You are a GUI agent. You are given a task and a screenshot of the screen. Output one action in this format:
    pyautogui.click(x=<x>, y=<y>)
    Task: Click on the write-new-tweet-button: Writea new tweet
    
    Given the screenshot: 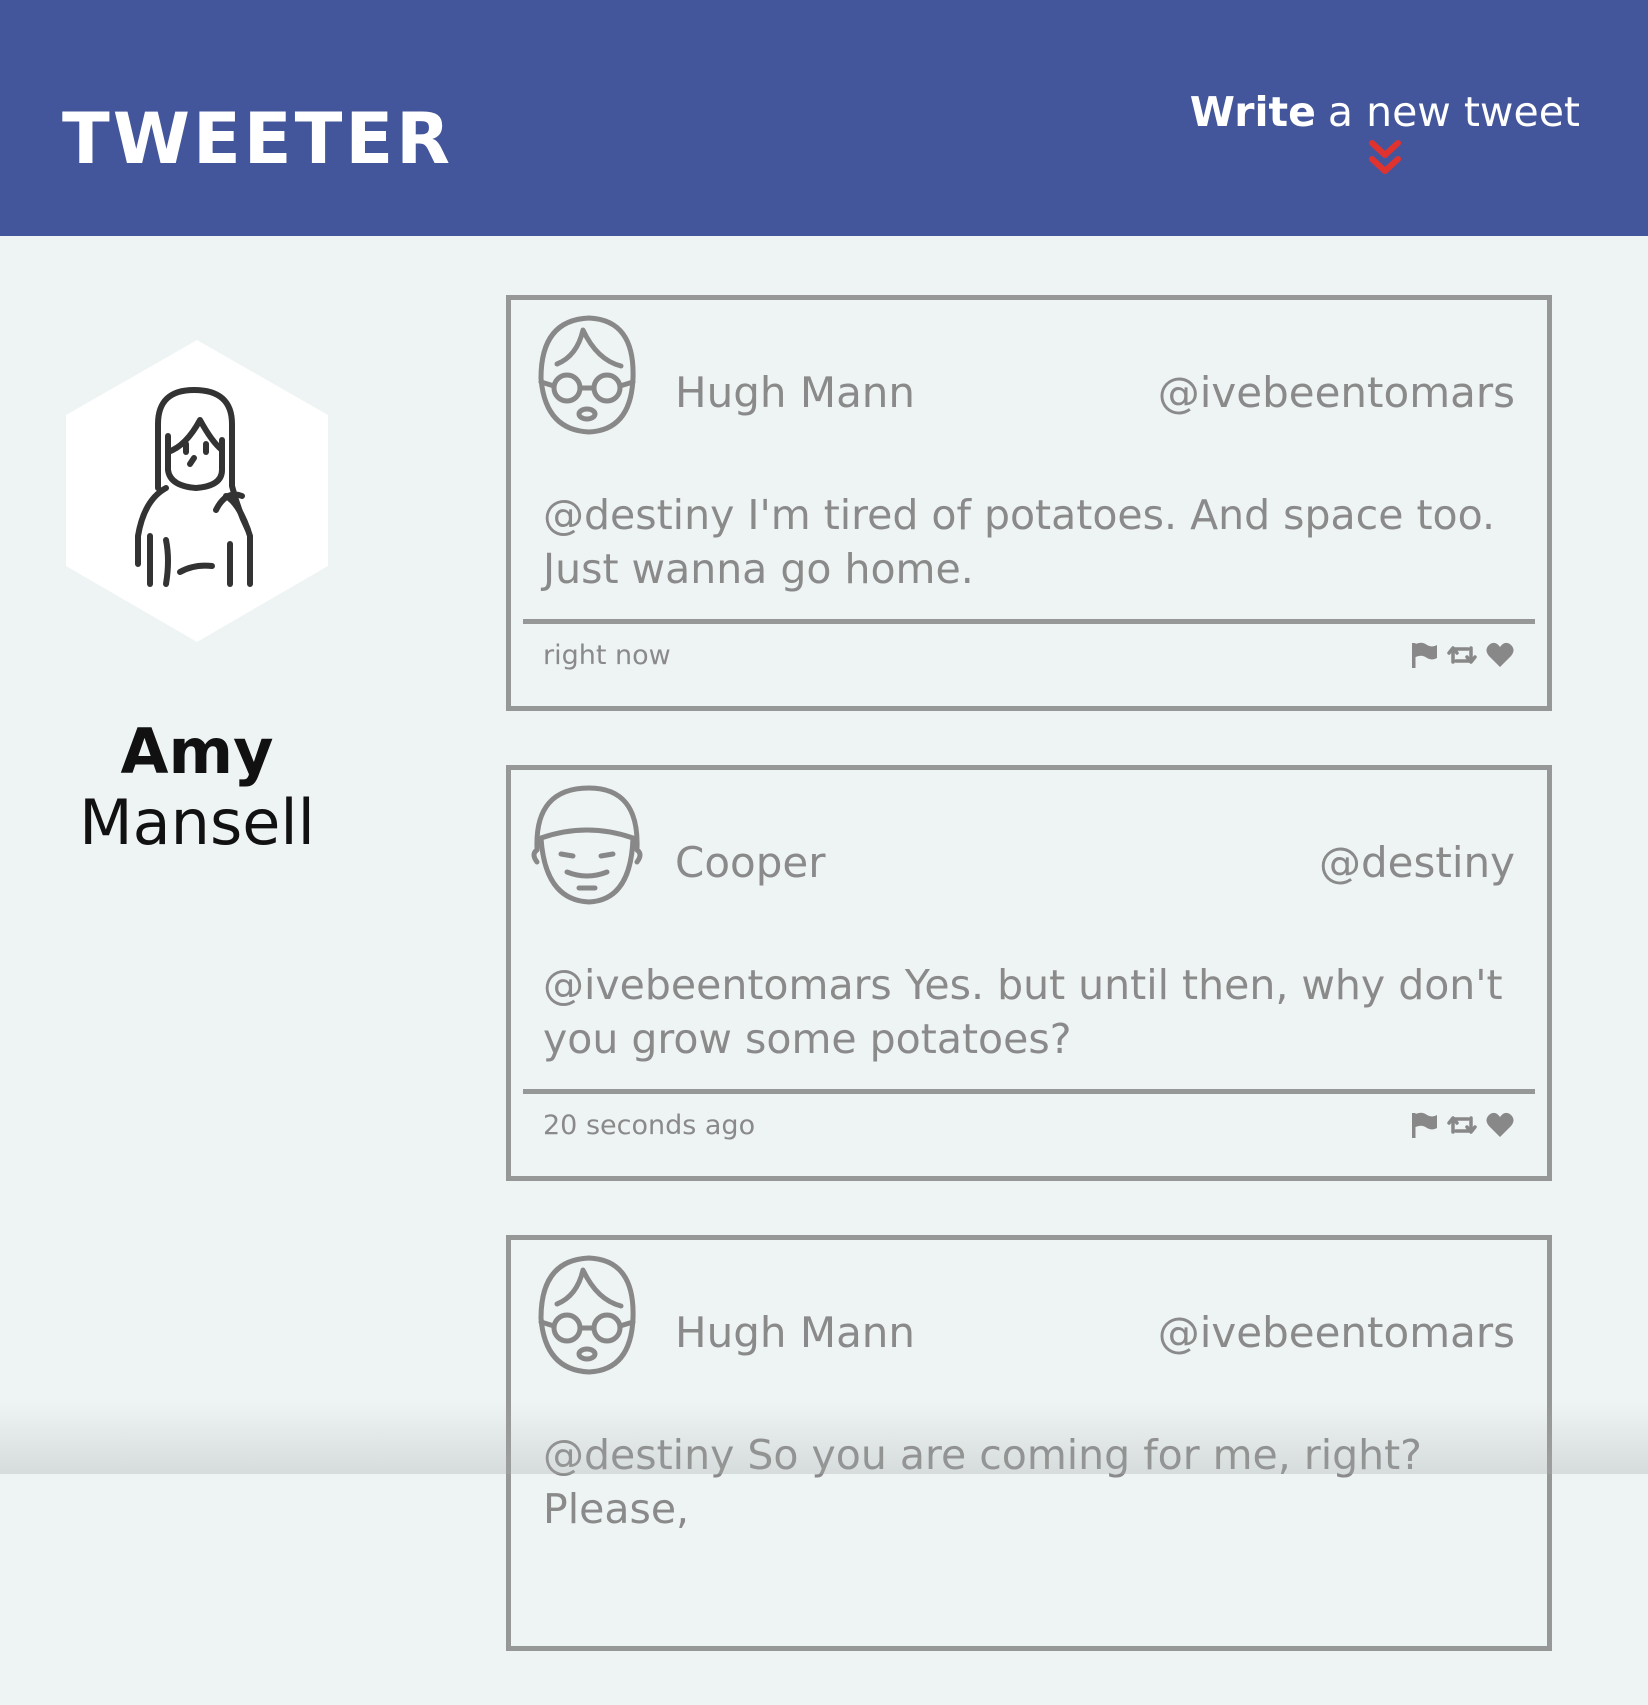 What is the action you would take?
    pyautogui.click(x=1385, y=135)
    